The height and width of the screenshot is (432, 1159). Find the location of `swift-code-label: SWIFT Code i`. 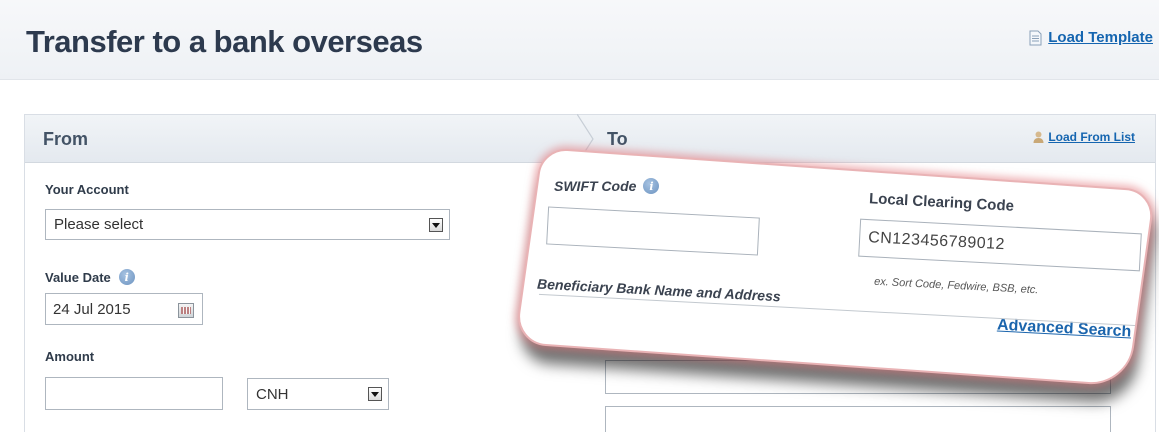

swift-code-label: SWIFT Code i is located at coordinates (607, 186).